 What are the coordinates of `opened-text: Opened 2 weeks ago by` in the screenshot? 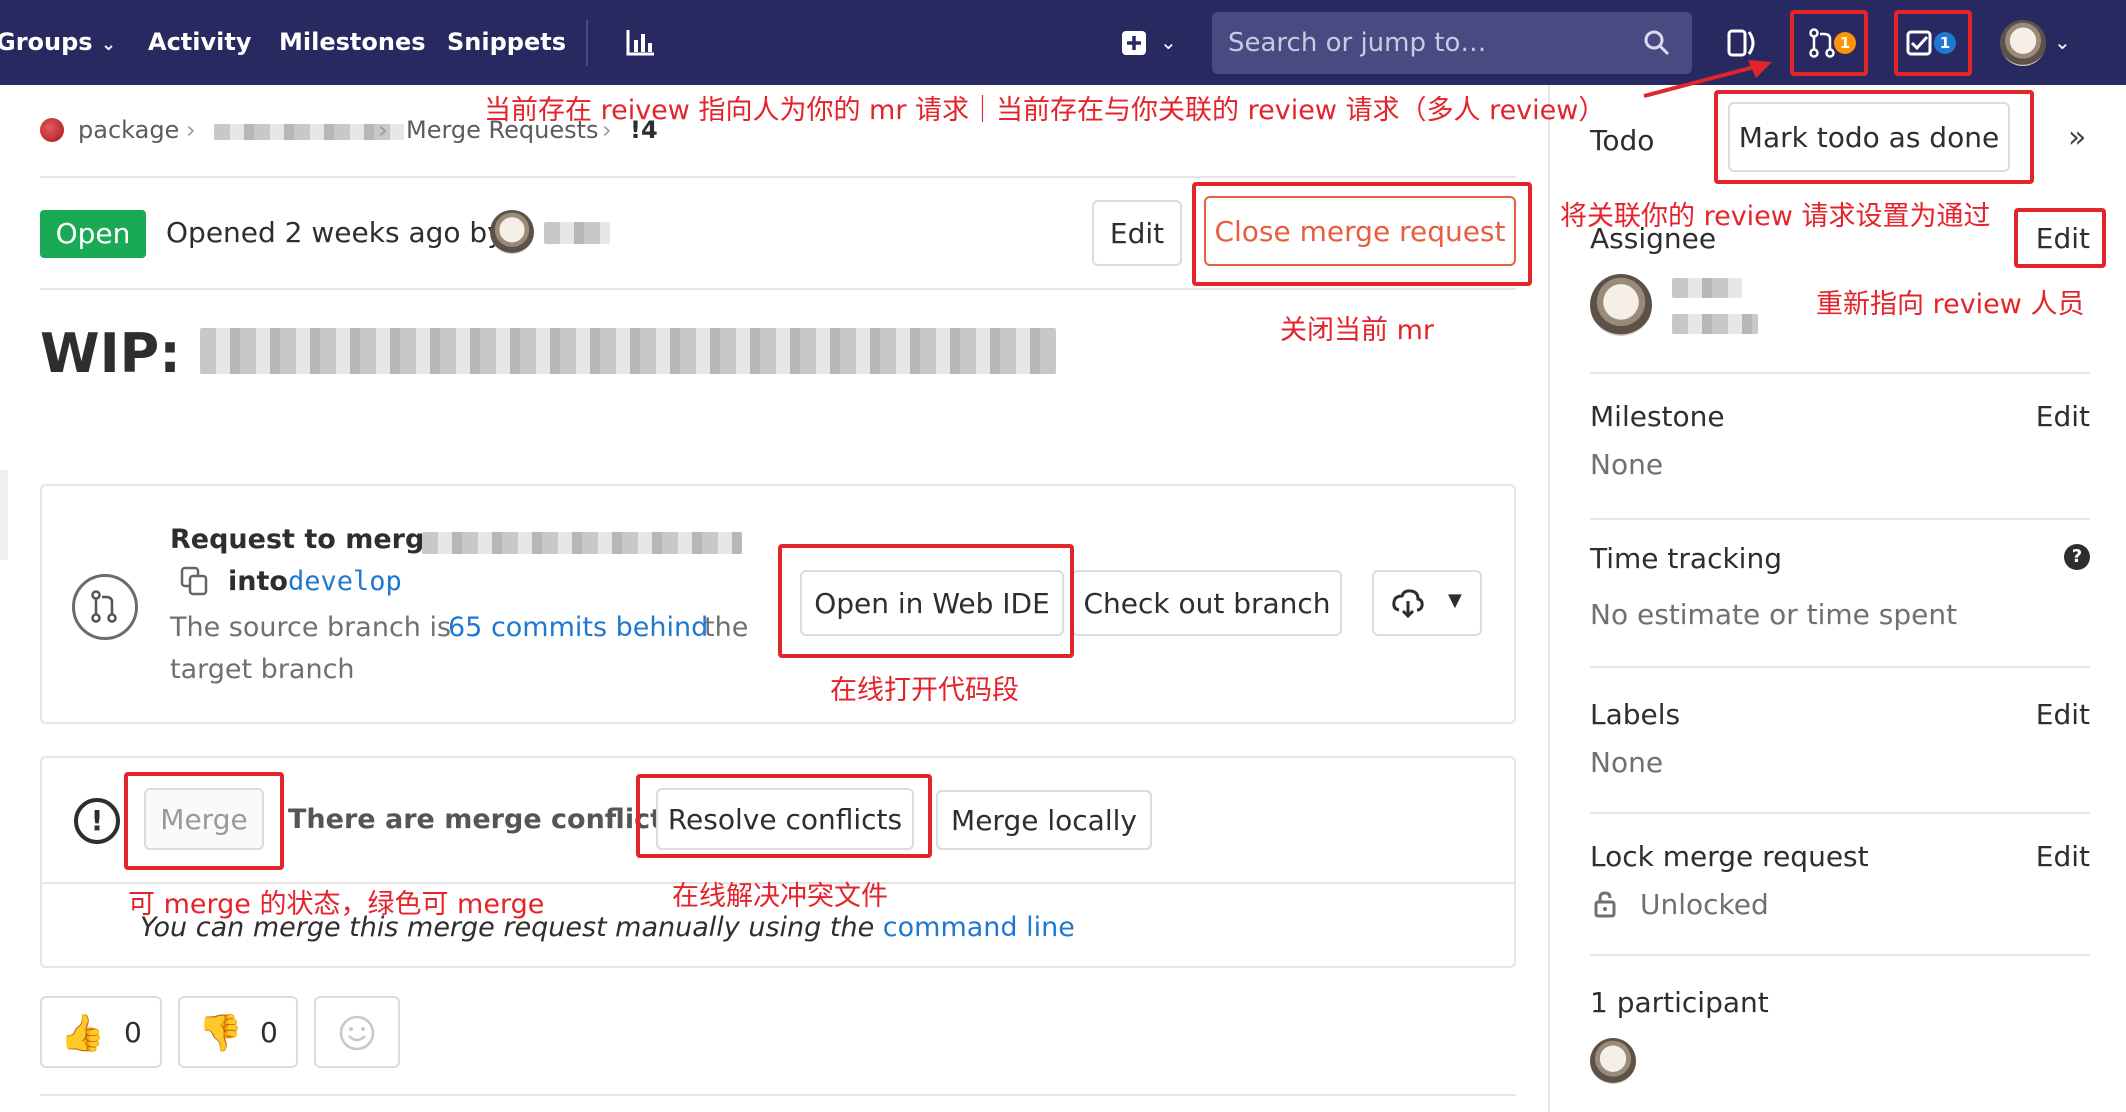 It's located at (335, 232).